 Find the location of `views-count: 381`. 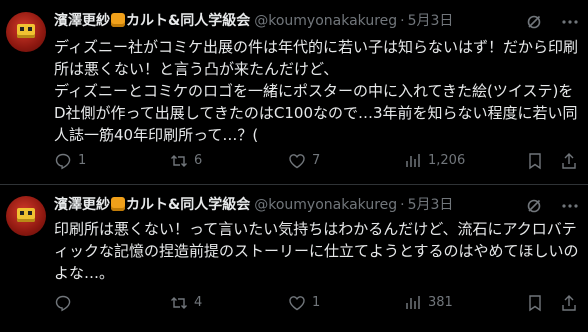

views-count: 381 is located at coordinates (440, 302).